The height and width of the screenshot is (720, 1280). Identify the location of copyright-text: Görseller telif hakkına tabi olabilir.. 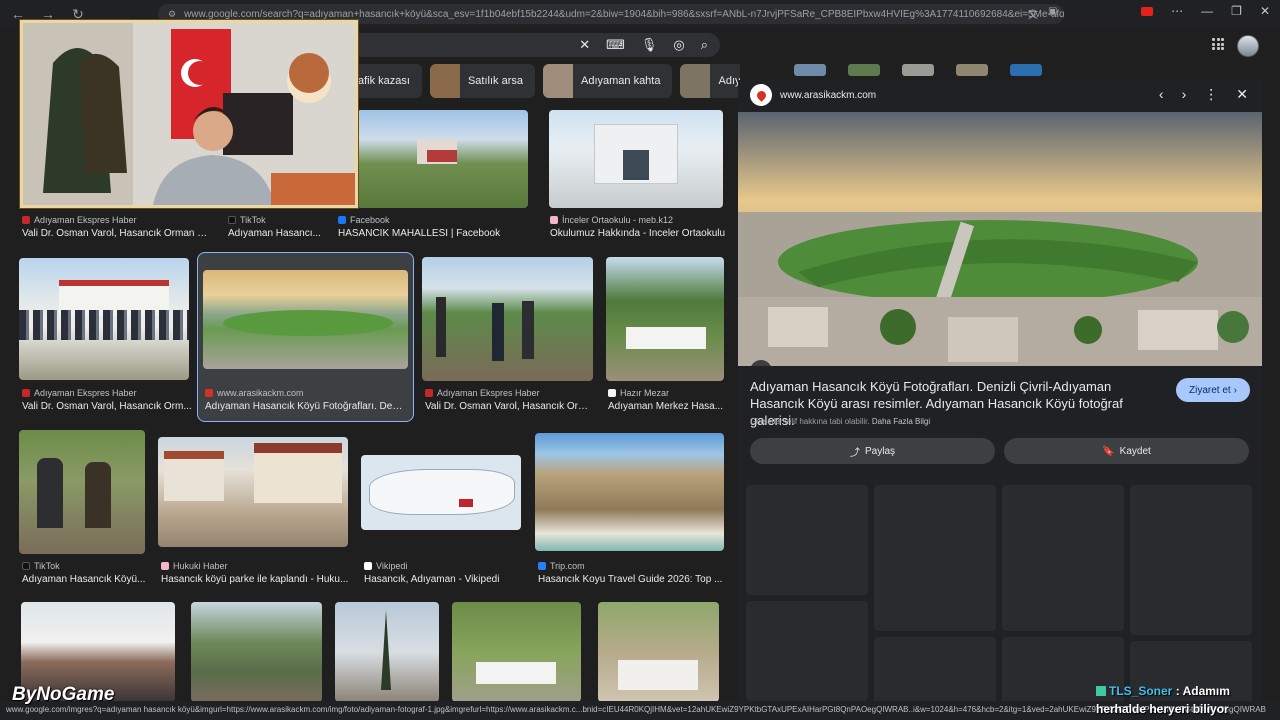
(810, 421).